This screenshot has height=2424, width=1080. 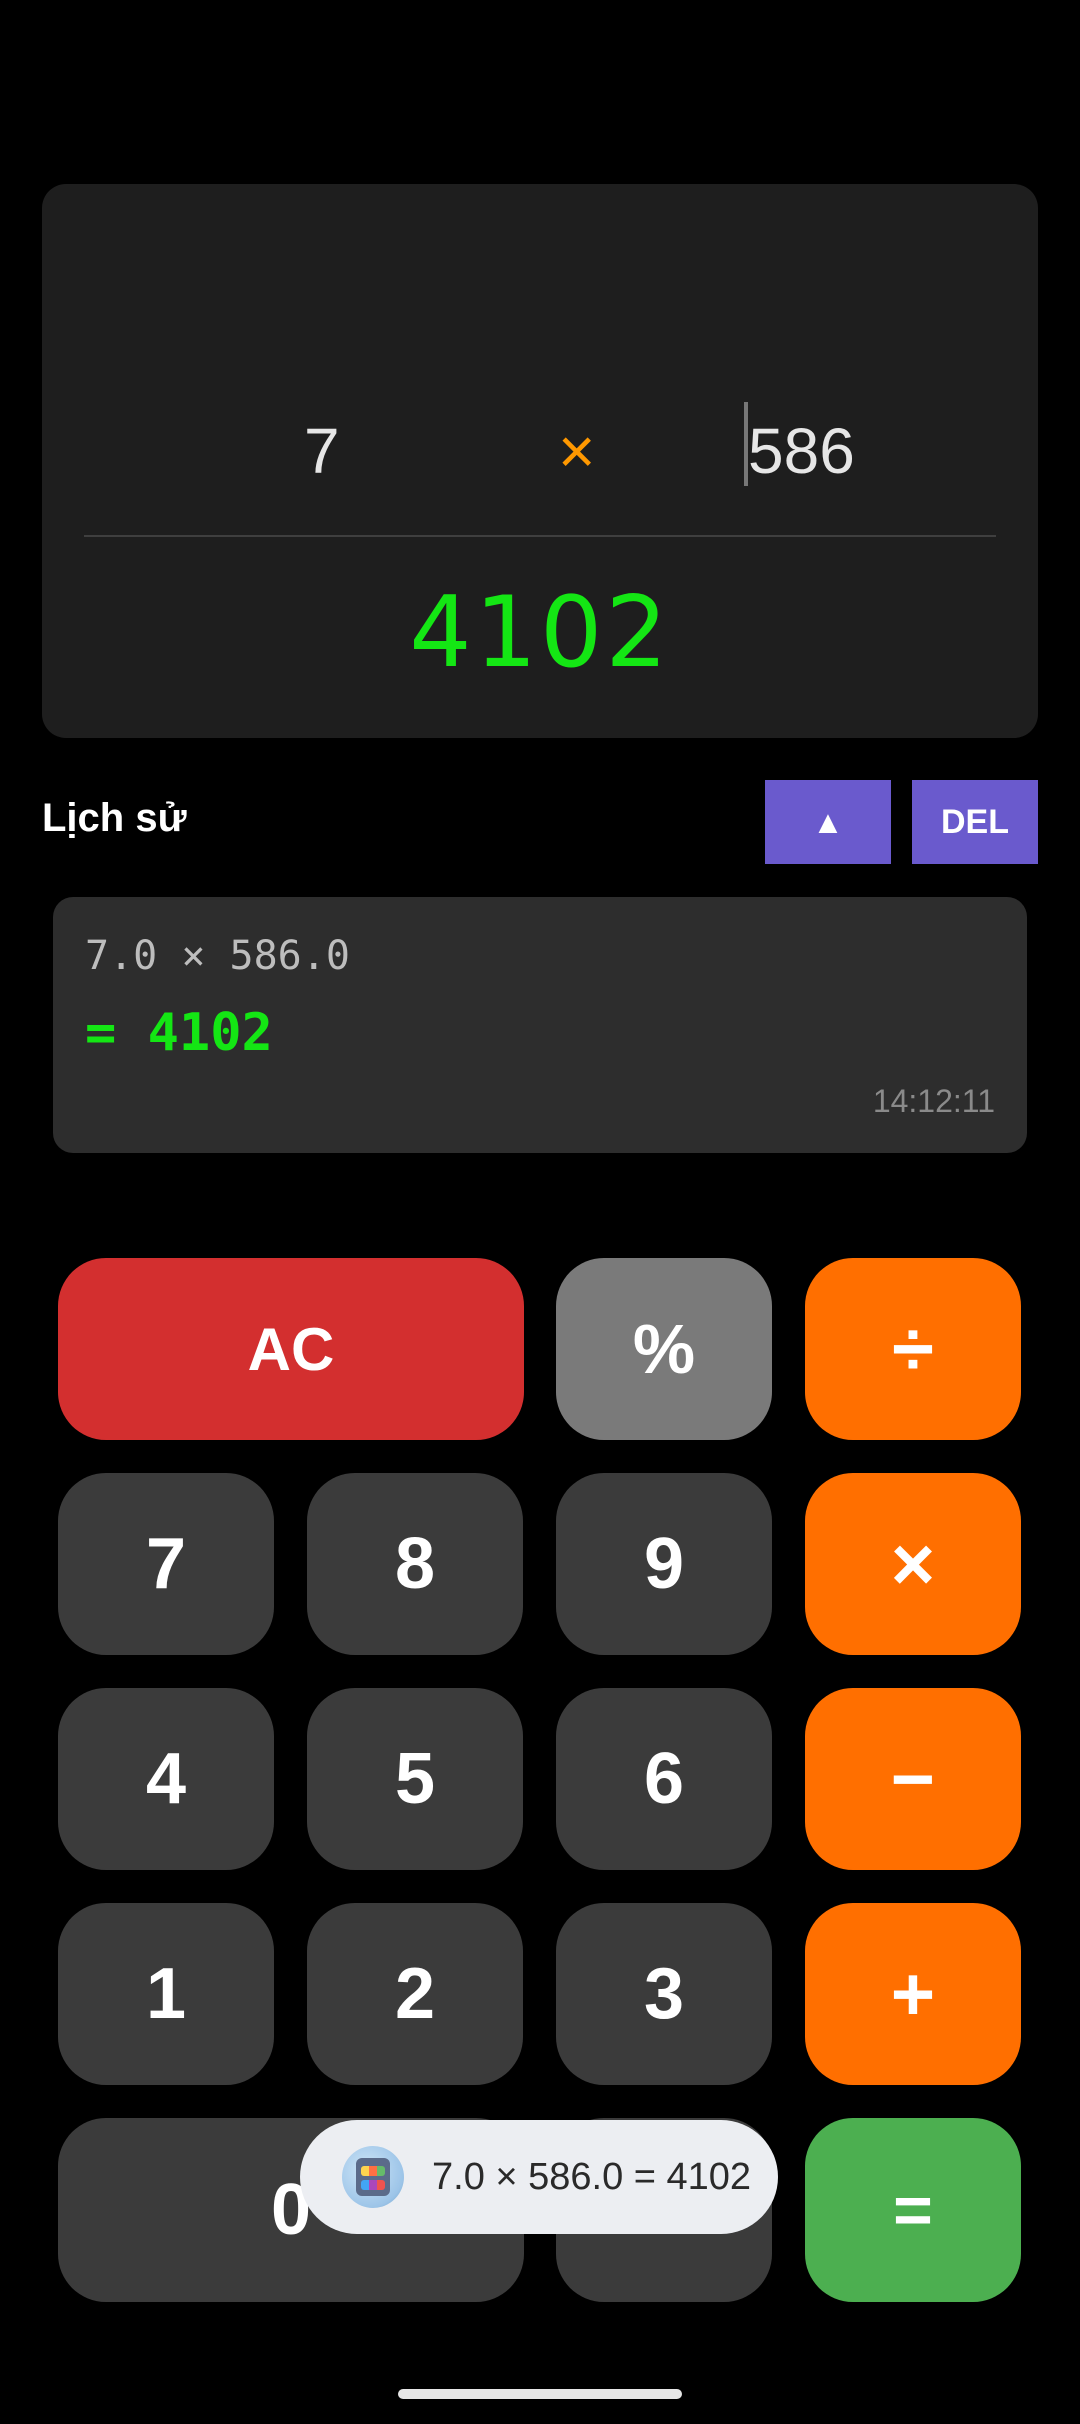 What do you see at coordinates (179, 1033) in the screenshot?
I see `history-result: = 4102` at bounding box center [179, 1033].